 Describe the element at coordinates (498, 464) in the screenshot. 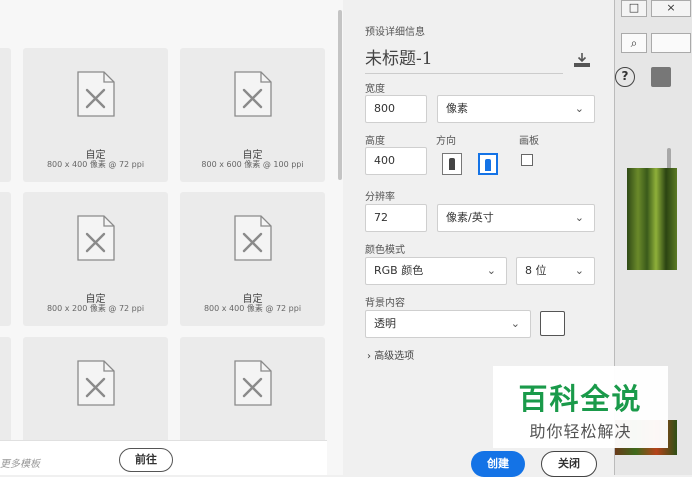

I see `create-button: 创建` at that location.